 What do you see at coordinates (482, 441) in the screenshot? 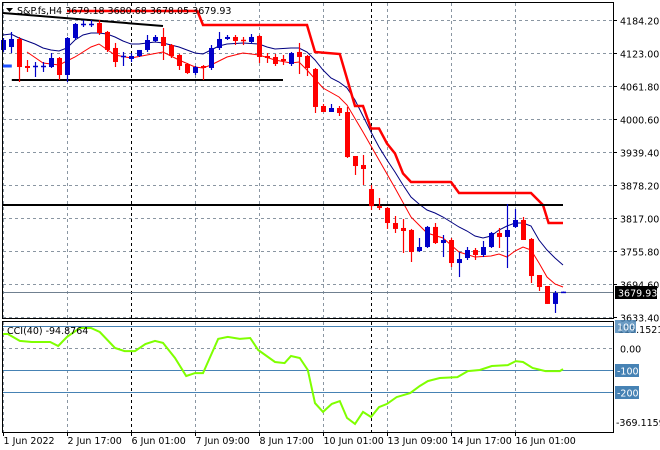
I see `time-tick-label: 14 Jun 17:00` at bounding box center [482, 441].